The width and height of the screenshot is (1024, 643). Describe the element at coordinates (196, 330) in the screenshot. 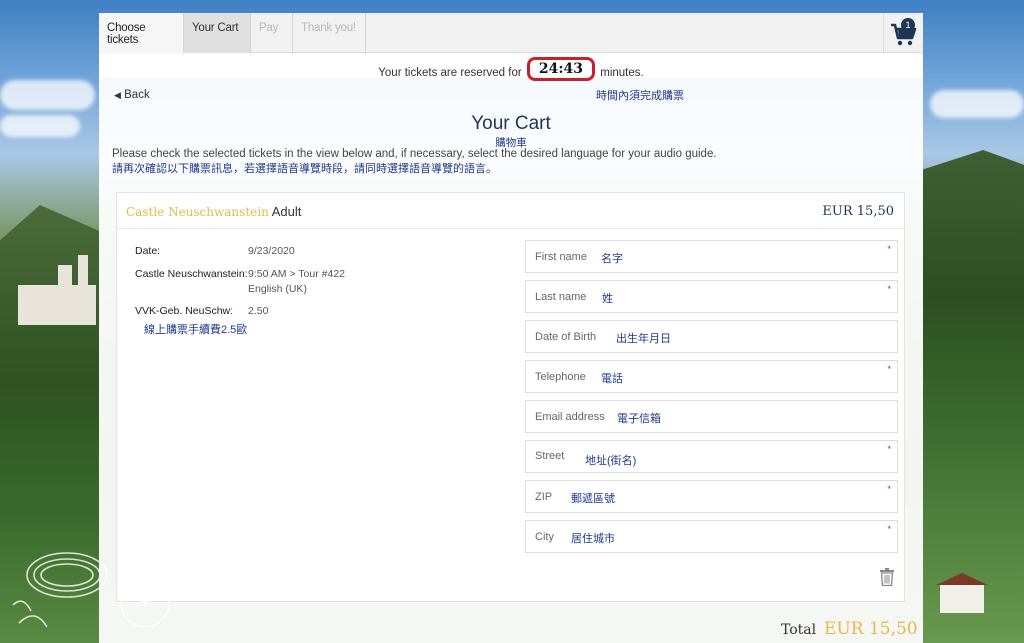

I see `fee-note-cn: 線上購票手續費2.5歐` at that location.